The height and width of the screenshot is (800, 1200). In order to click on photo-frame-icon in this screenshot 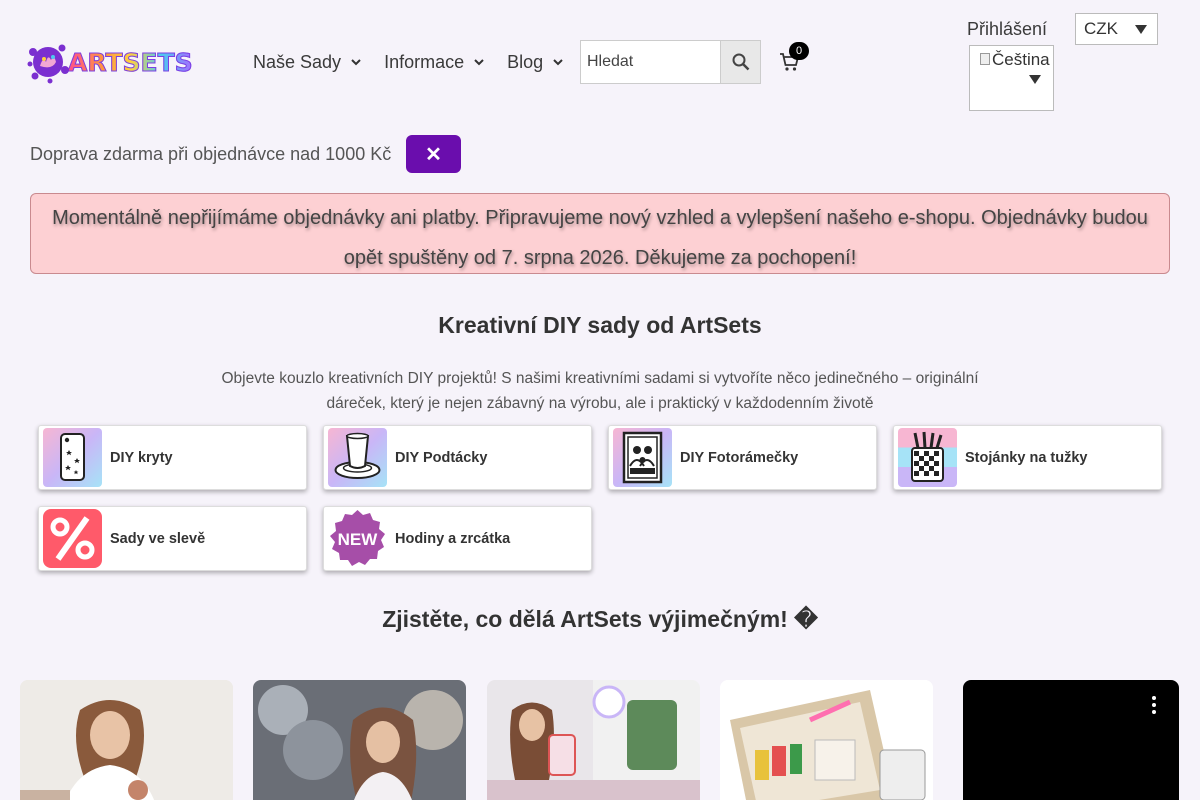, I will do `click(642, 457)`.